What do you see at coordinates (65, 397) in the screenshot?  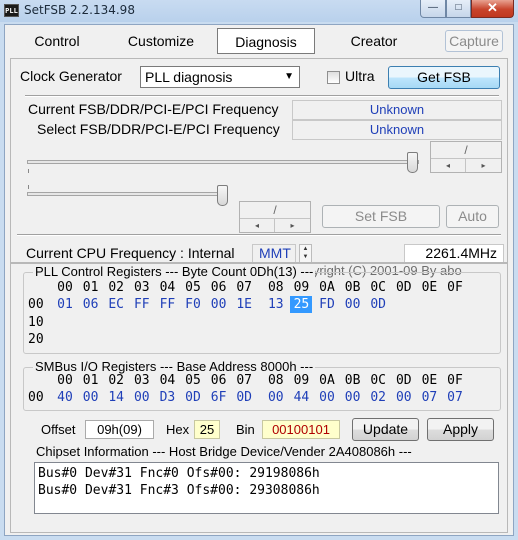 I see `register-cell: 40` at bounding box center [65, 397].